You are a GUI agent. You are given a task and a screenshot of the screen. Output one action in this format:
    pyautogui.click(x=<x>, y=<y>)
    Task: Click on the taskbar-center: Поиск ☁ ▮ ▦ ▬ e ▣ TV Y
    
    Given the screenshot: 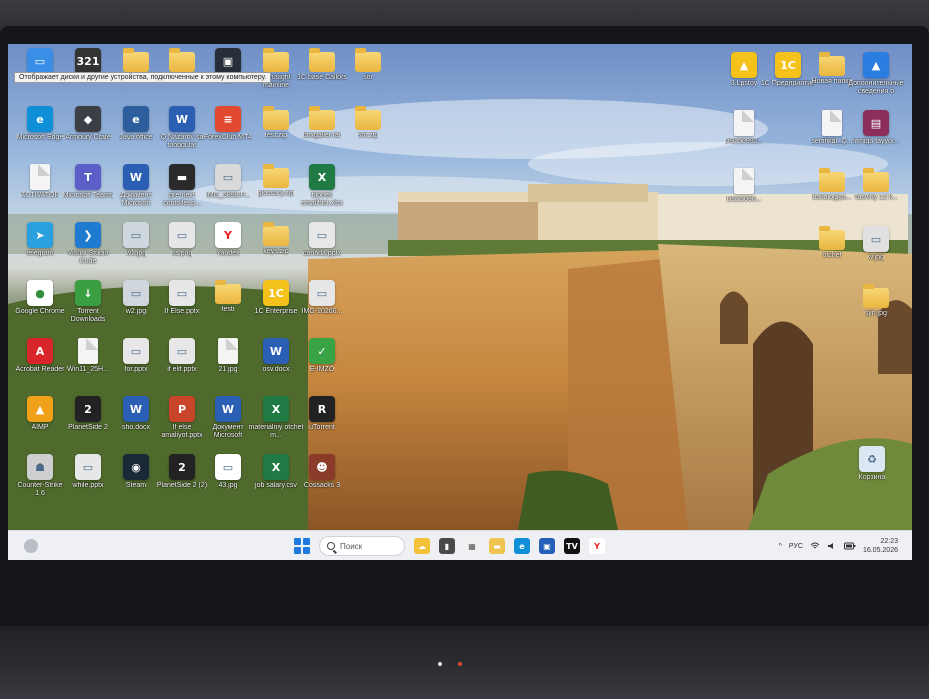 What is the action you would take?
    pyautogui.click(x=449, y=546)
    